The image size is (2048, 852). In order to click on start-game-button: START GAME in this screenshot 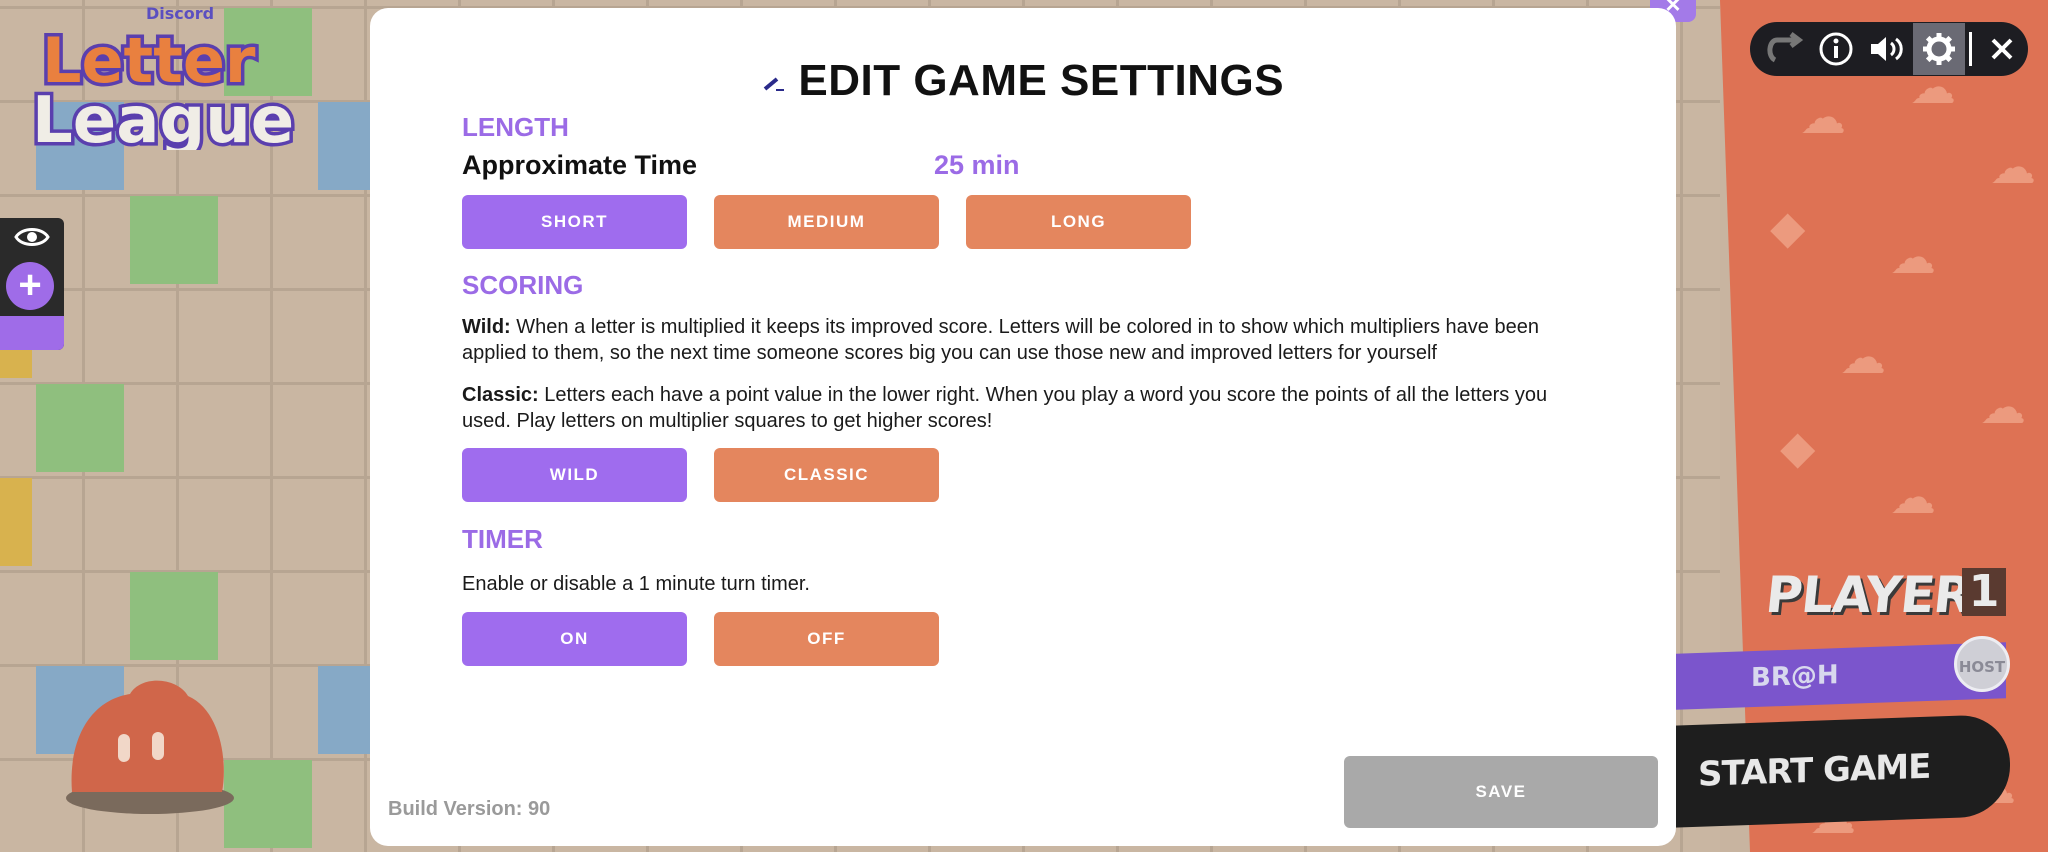, I will do `click(1835, 771)`.